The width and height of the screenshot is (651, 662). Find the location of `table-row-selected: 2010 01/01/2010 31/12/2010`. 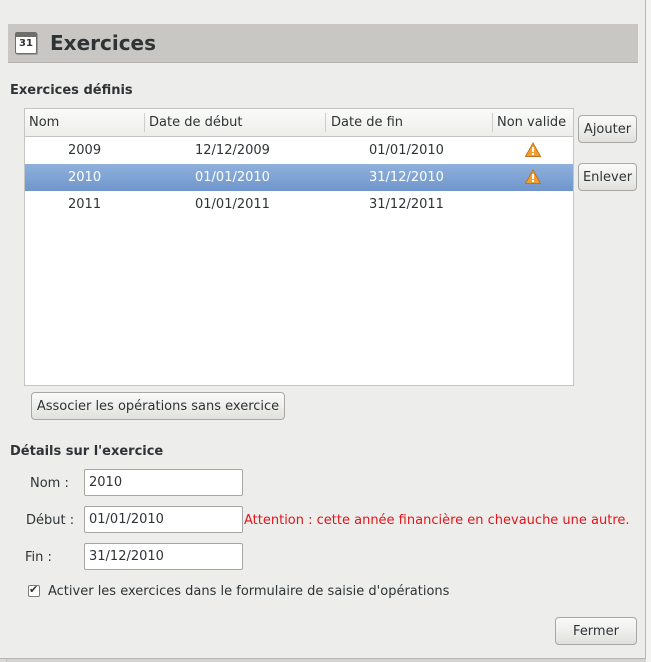

table-row-selected: 2010 01/01/2010 31/12/2010 is located at coordinates (299, 177).